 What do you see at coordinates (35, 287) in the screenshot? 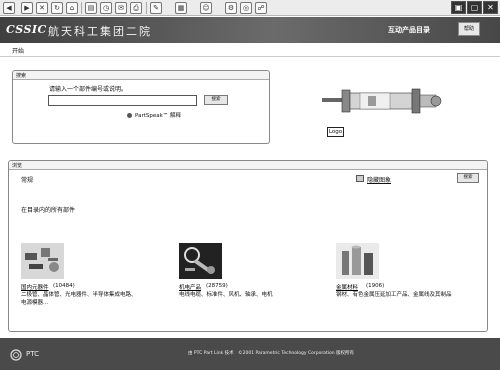
I see `category-name: 国内元器件` at bounding box center [35, 287].